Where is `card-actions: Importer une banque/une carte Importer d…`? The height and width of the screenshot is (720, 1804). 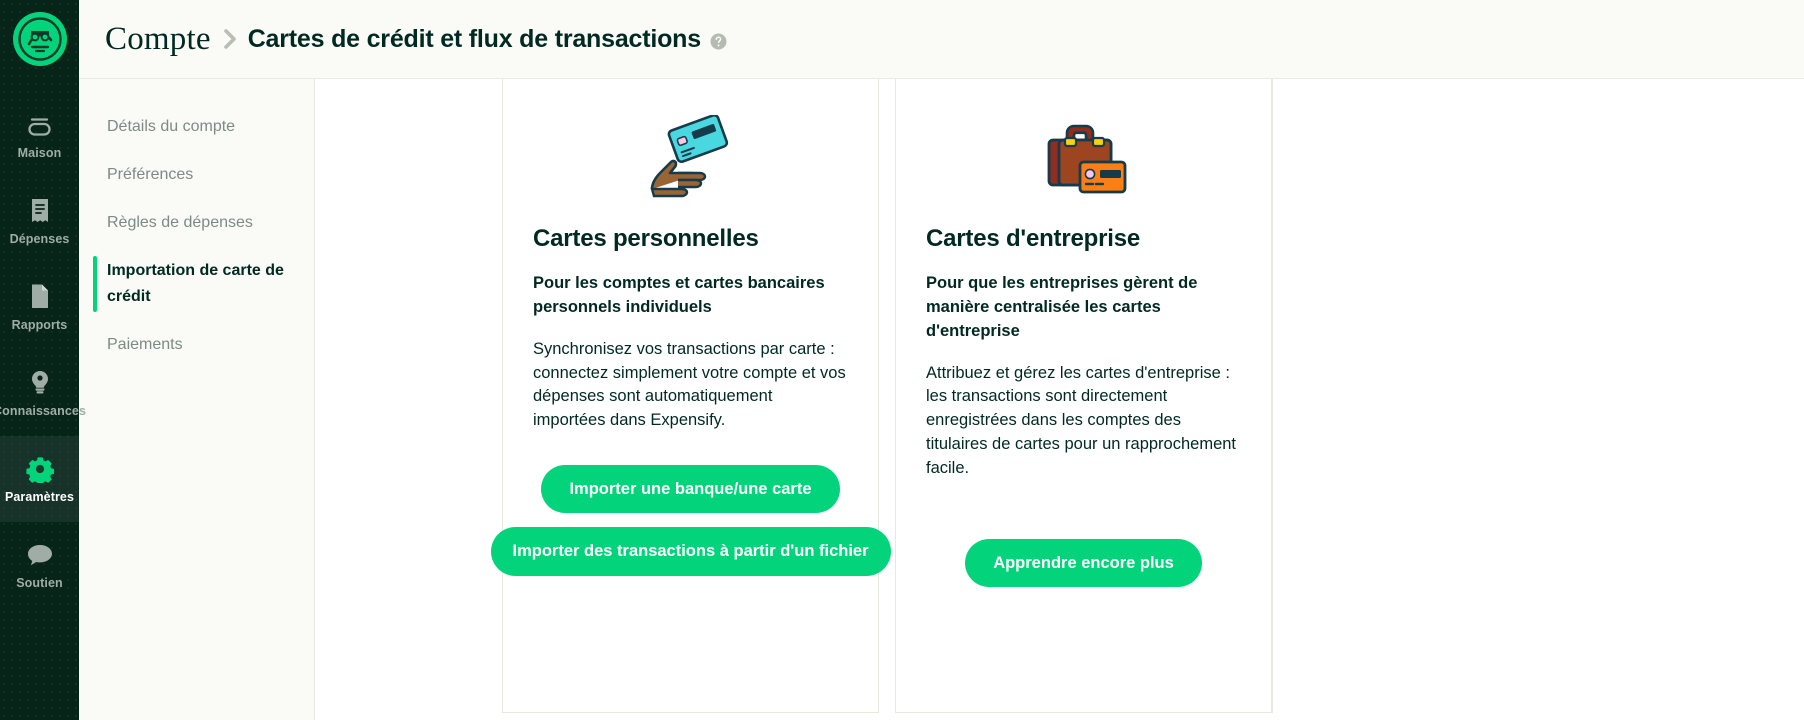
card-actions: Importer une banque/une carte Importer d… is located at coordinates (690, 520).